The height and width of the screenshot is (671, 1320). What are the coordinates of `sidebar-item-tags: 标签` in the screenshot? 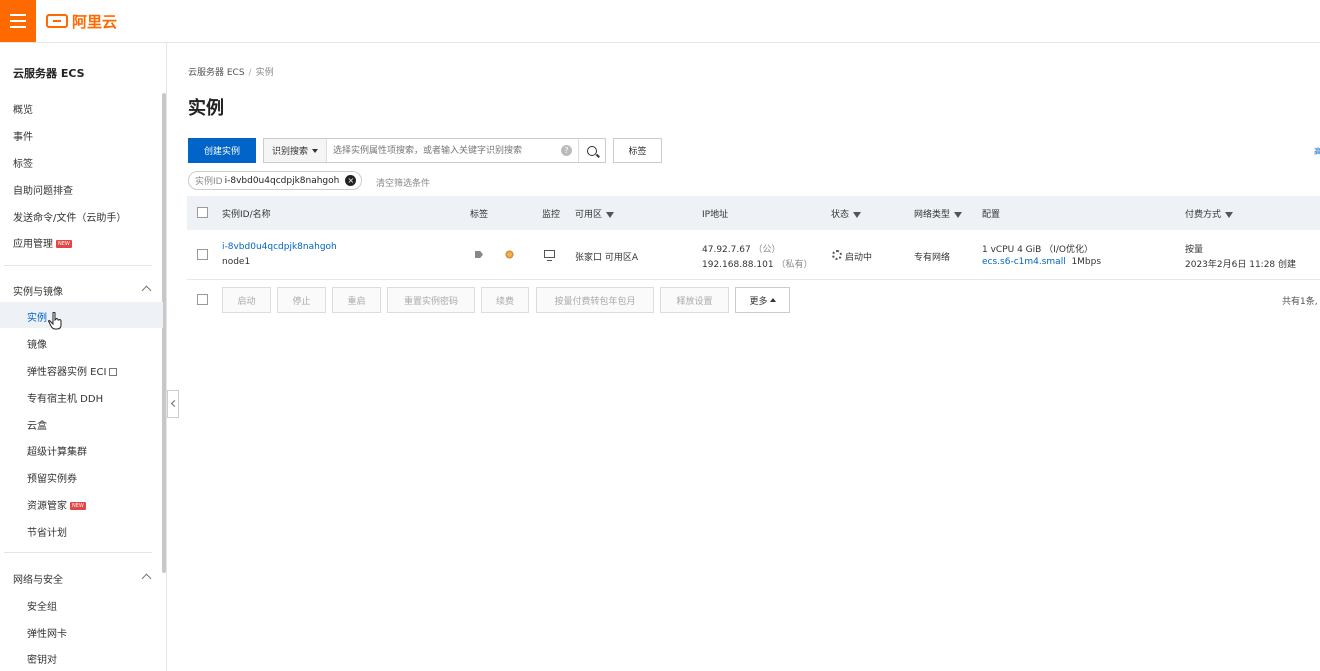 It's located at (23, 162).